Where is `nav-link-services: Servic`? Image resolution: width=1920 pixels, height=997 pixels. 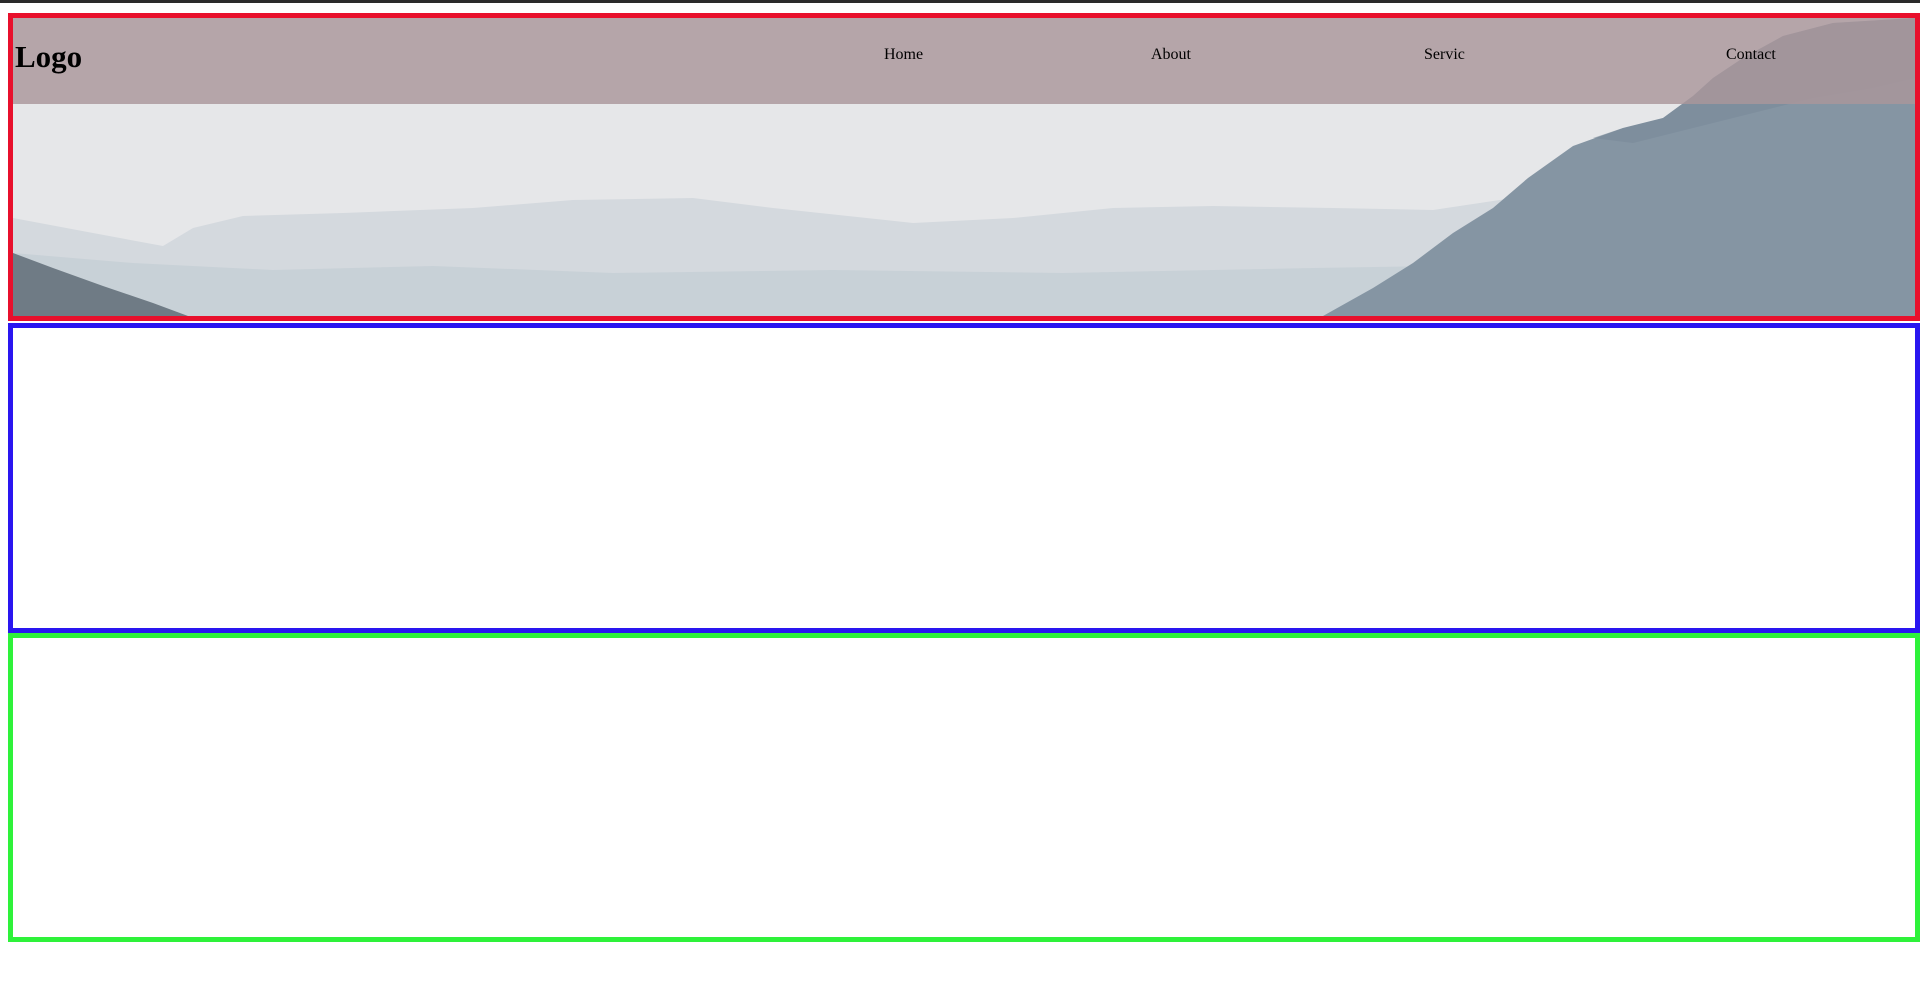 nav-link-services: Servic is located at coordinates (1444, 54).